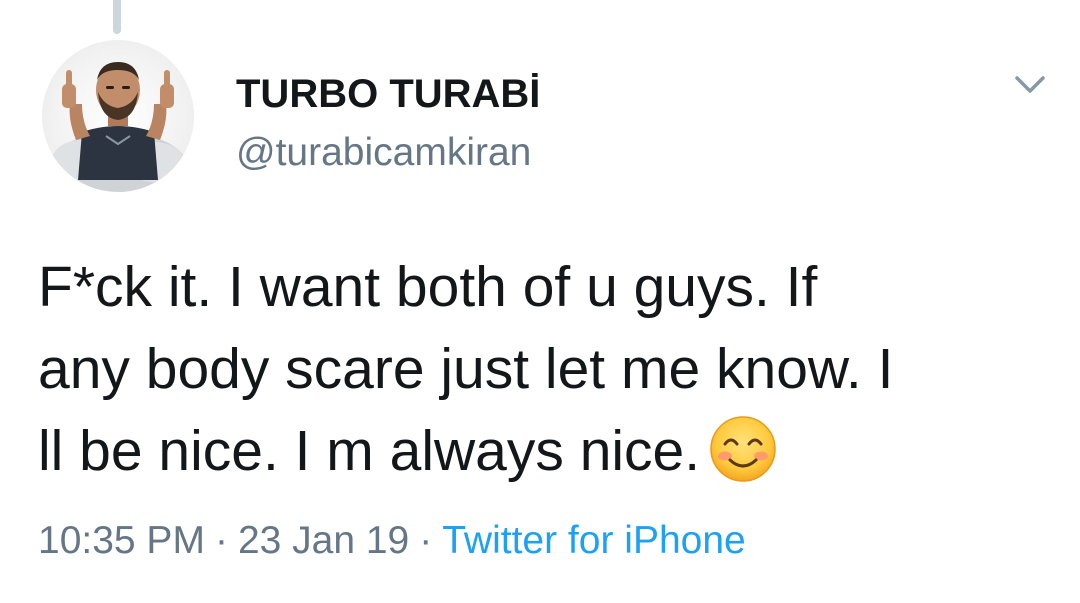 The image size is (1080, 603). I want to click on author-display-name: TURBO TURABİ, so click(388, 94).